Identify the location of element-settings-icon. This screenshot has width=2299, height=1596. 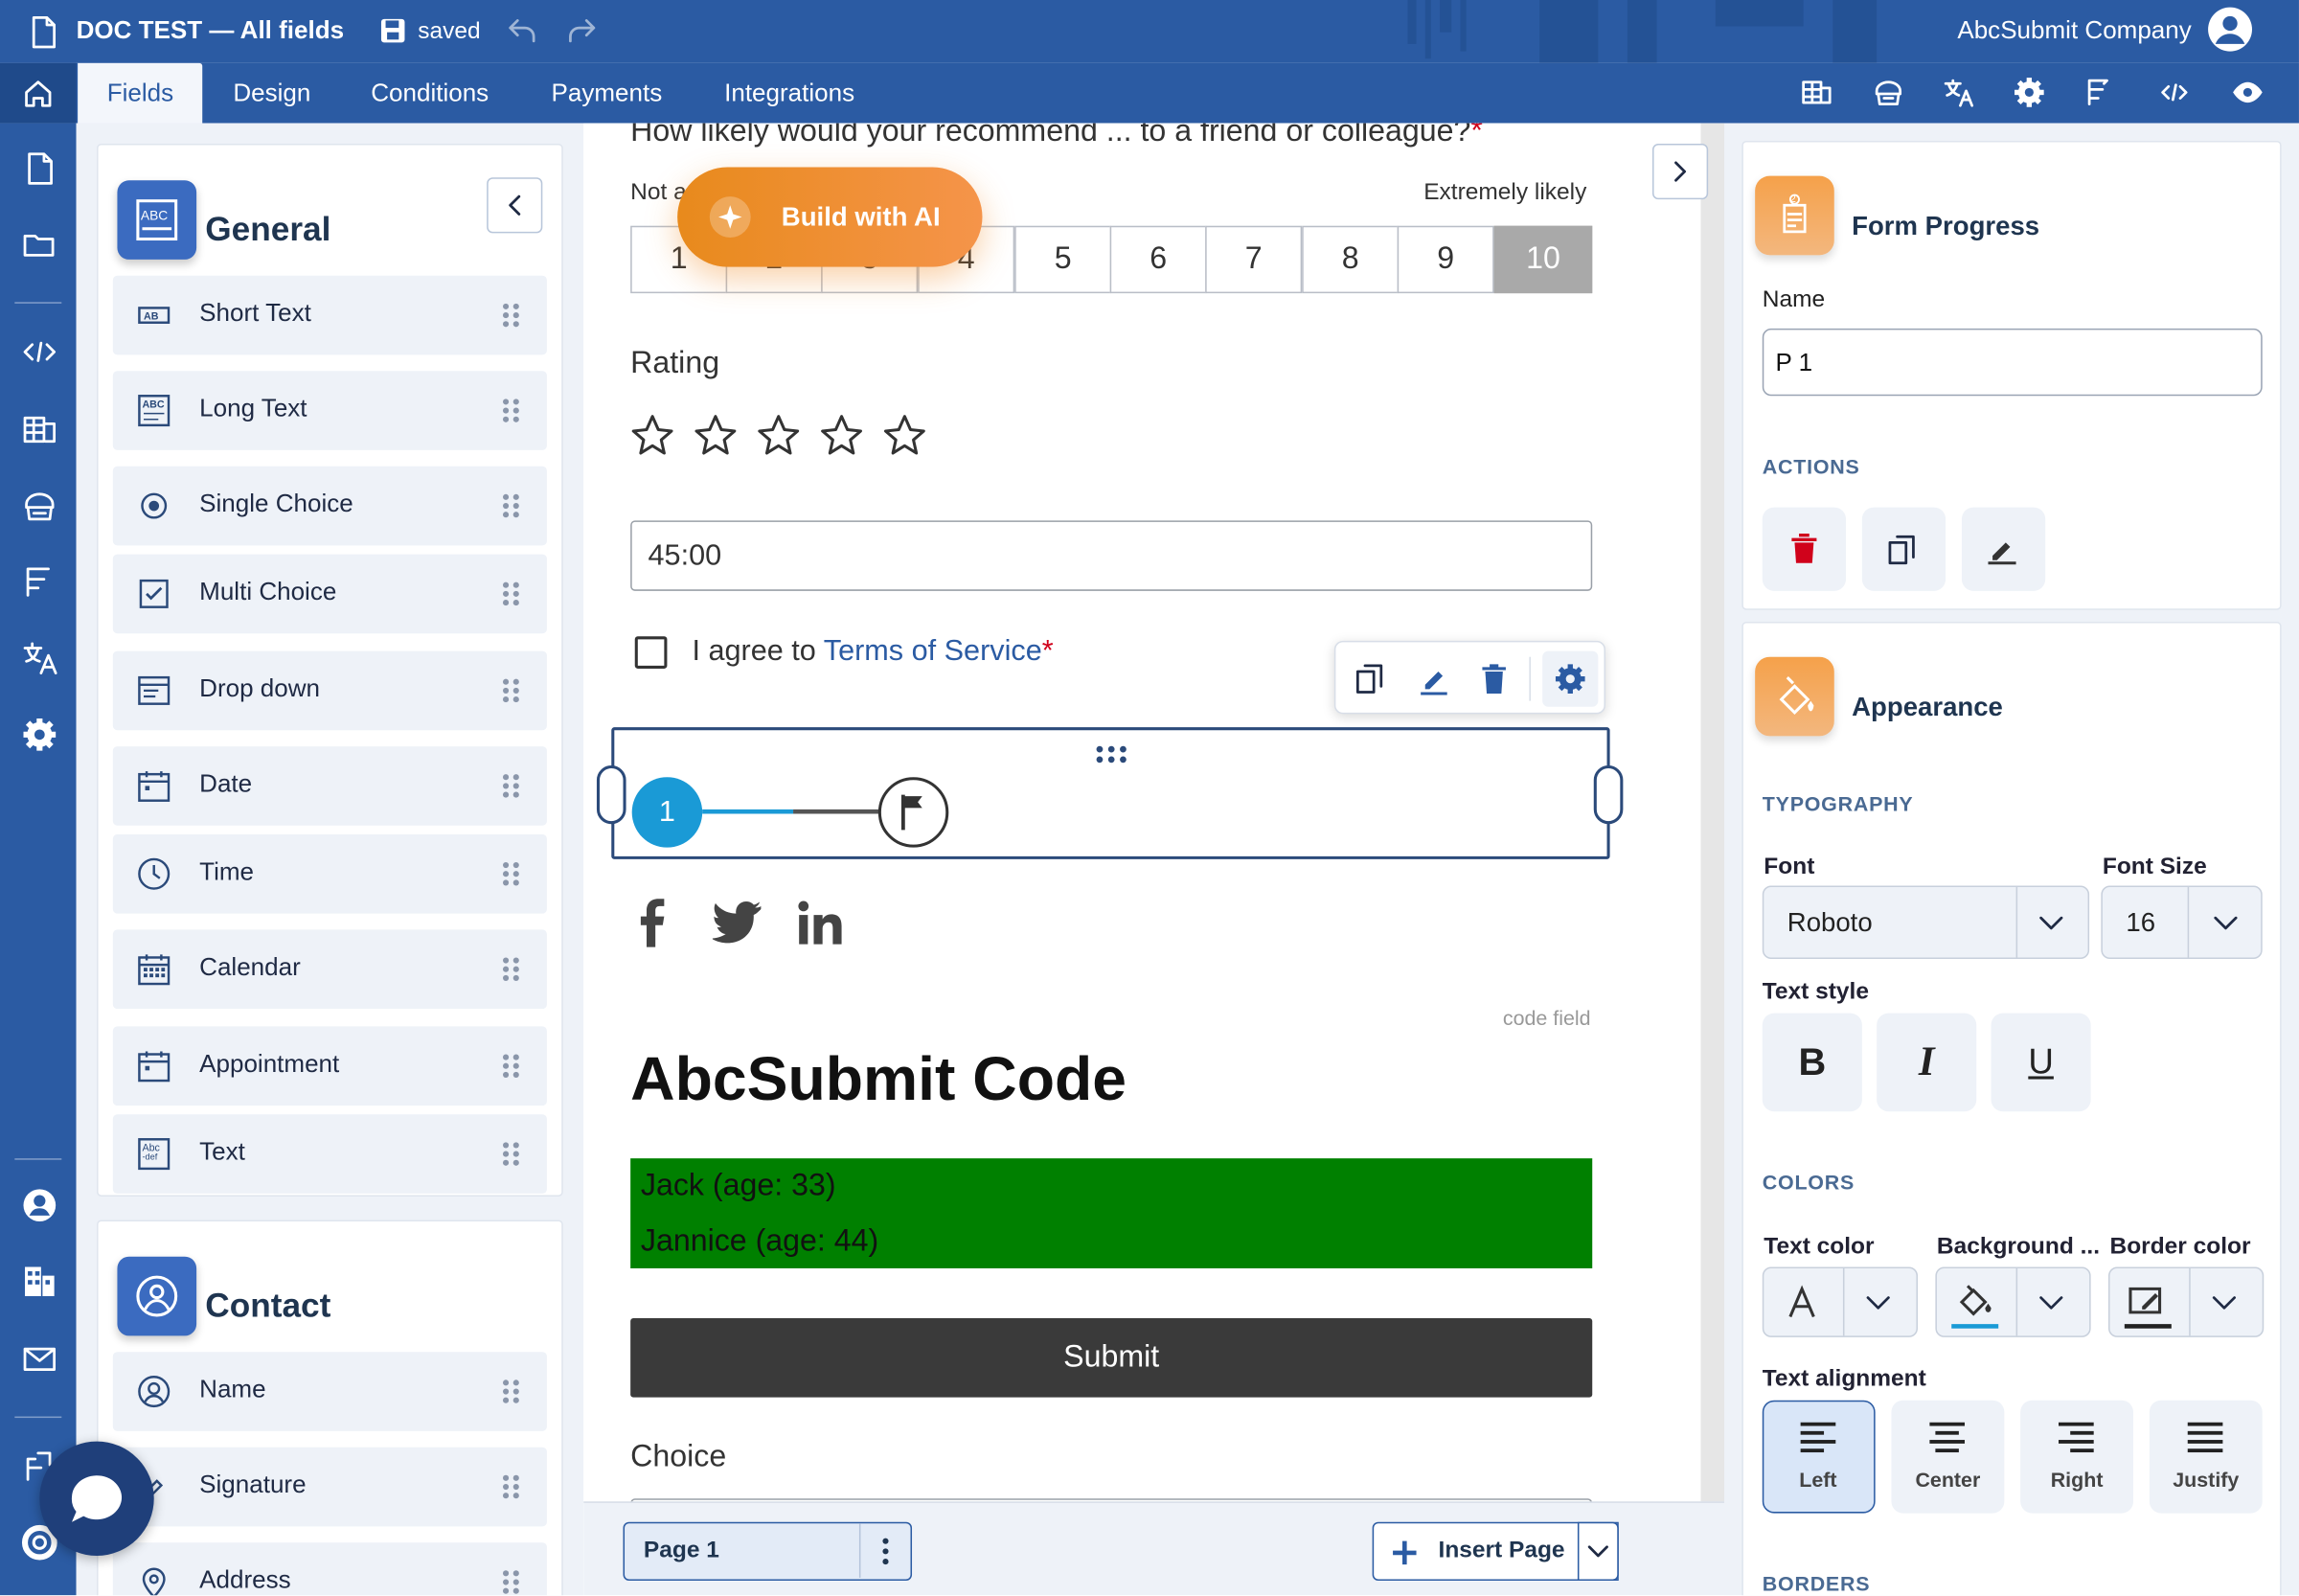
(1570, 678).